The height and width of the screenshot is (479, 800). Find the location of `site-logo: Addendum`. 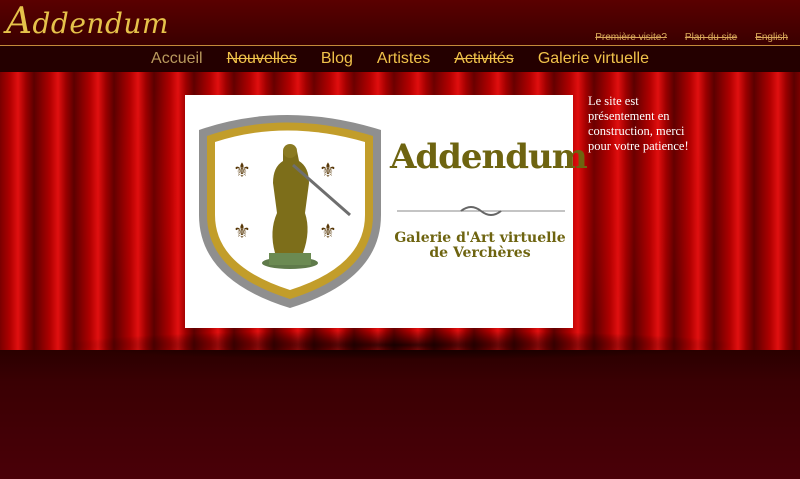

site-logo: Addendum is located at coordinates (87, 22).